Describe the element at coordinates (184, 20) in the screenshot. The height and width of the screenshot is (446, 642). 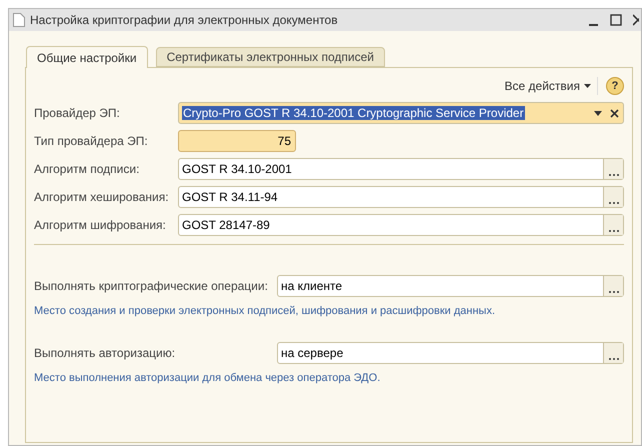
I see `window-title: Настройка криптографии для электронных документов` at that location.